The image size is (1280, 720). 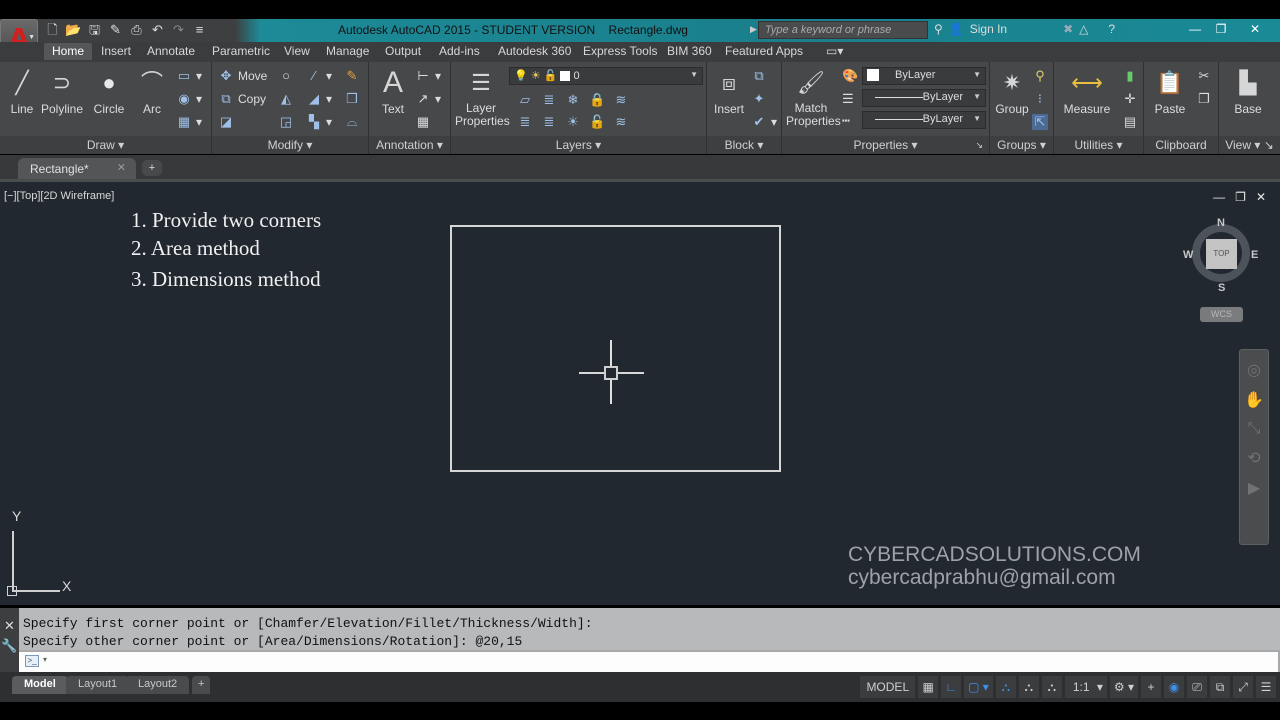 What do you see at coordinates (621, 100) in the screenshot?
I see `layer-match-icon: ≋` at bounding box center [621, 100].